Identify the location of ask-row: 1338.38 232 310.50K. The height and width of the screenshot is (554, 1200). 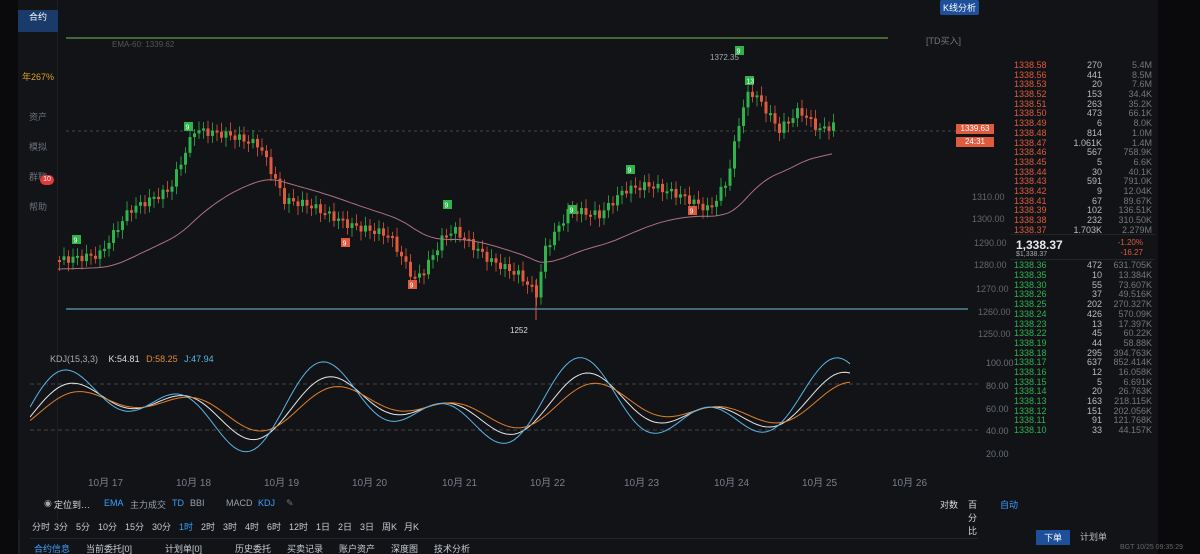
(1082, 220).